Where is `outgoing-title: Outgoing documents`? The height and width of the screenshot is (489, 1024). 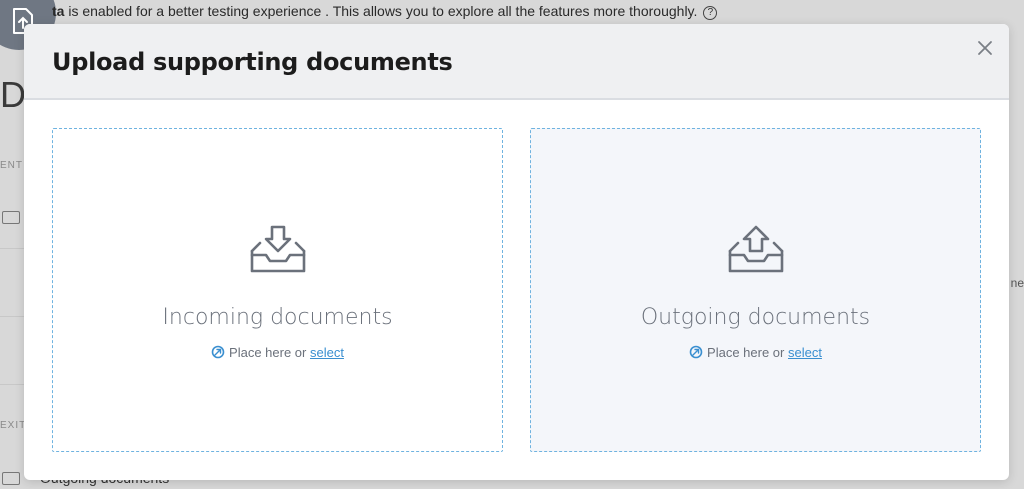
outgoing-title: Outgoing documents is located at coordinates (755, 317).